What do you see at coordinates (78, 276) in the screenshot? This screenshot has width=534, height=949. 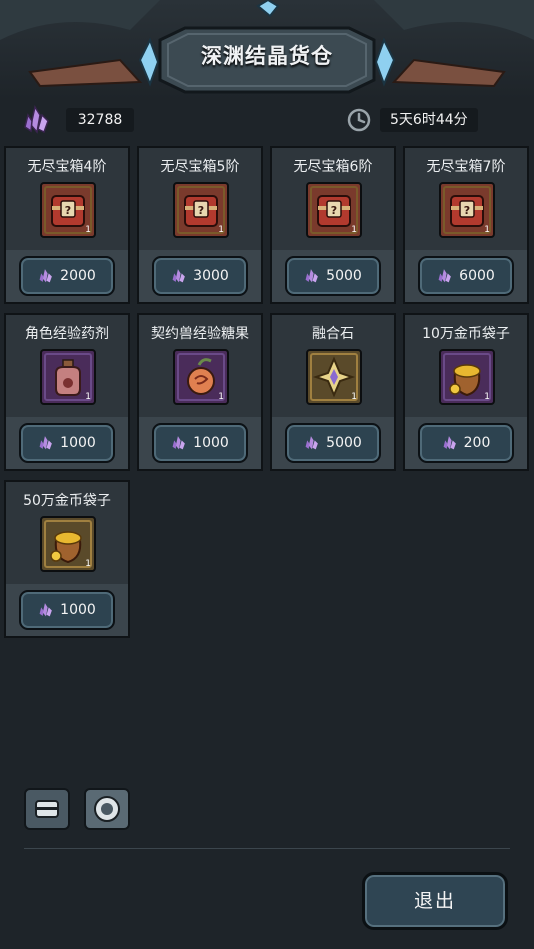 I see `price-label: 2000` at bounding box center [78, 276].